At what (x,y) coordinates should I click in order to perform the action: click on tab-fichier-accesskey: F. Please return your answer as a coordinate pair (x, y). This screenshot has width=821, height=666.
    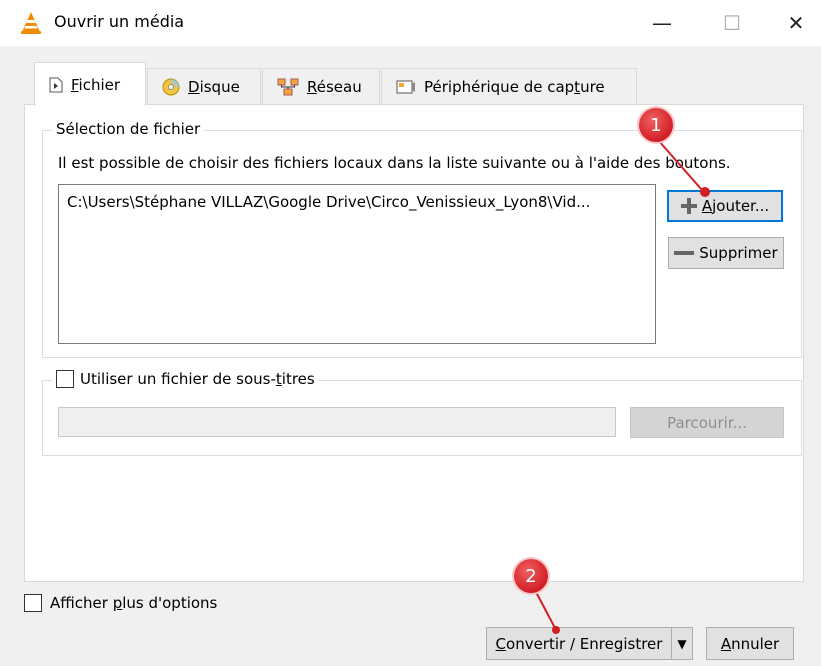
    Looking at the image, I should click on (75, 84).